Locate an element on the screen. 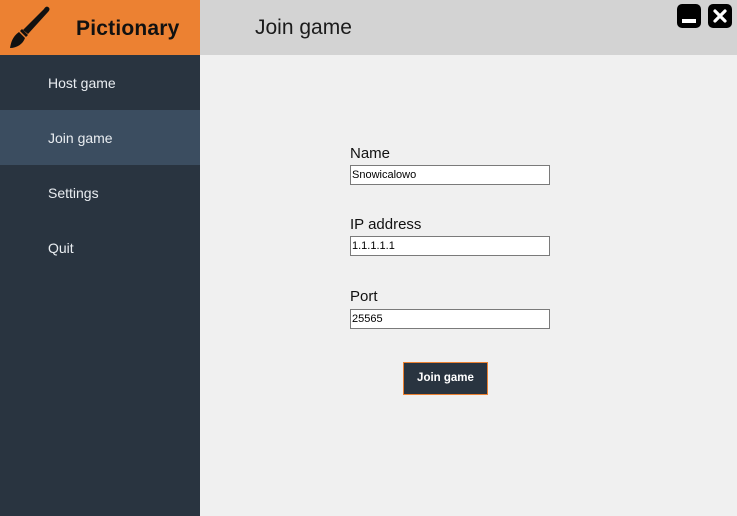 This screenshot has width=737, height=516. paintbrush-icon is located at coordinates (30, 27).